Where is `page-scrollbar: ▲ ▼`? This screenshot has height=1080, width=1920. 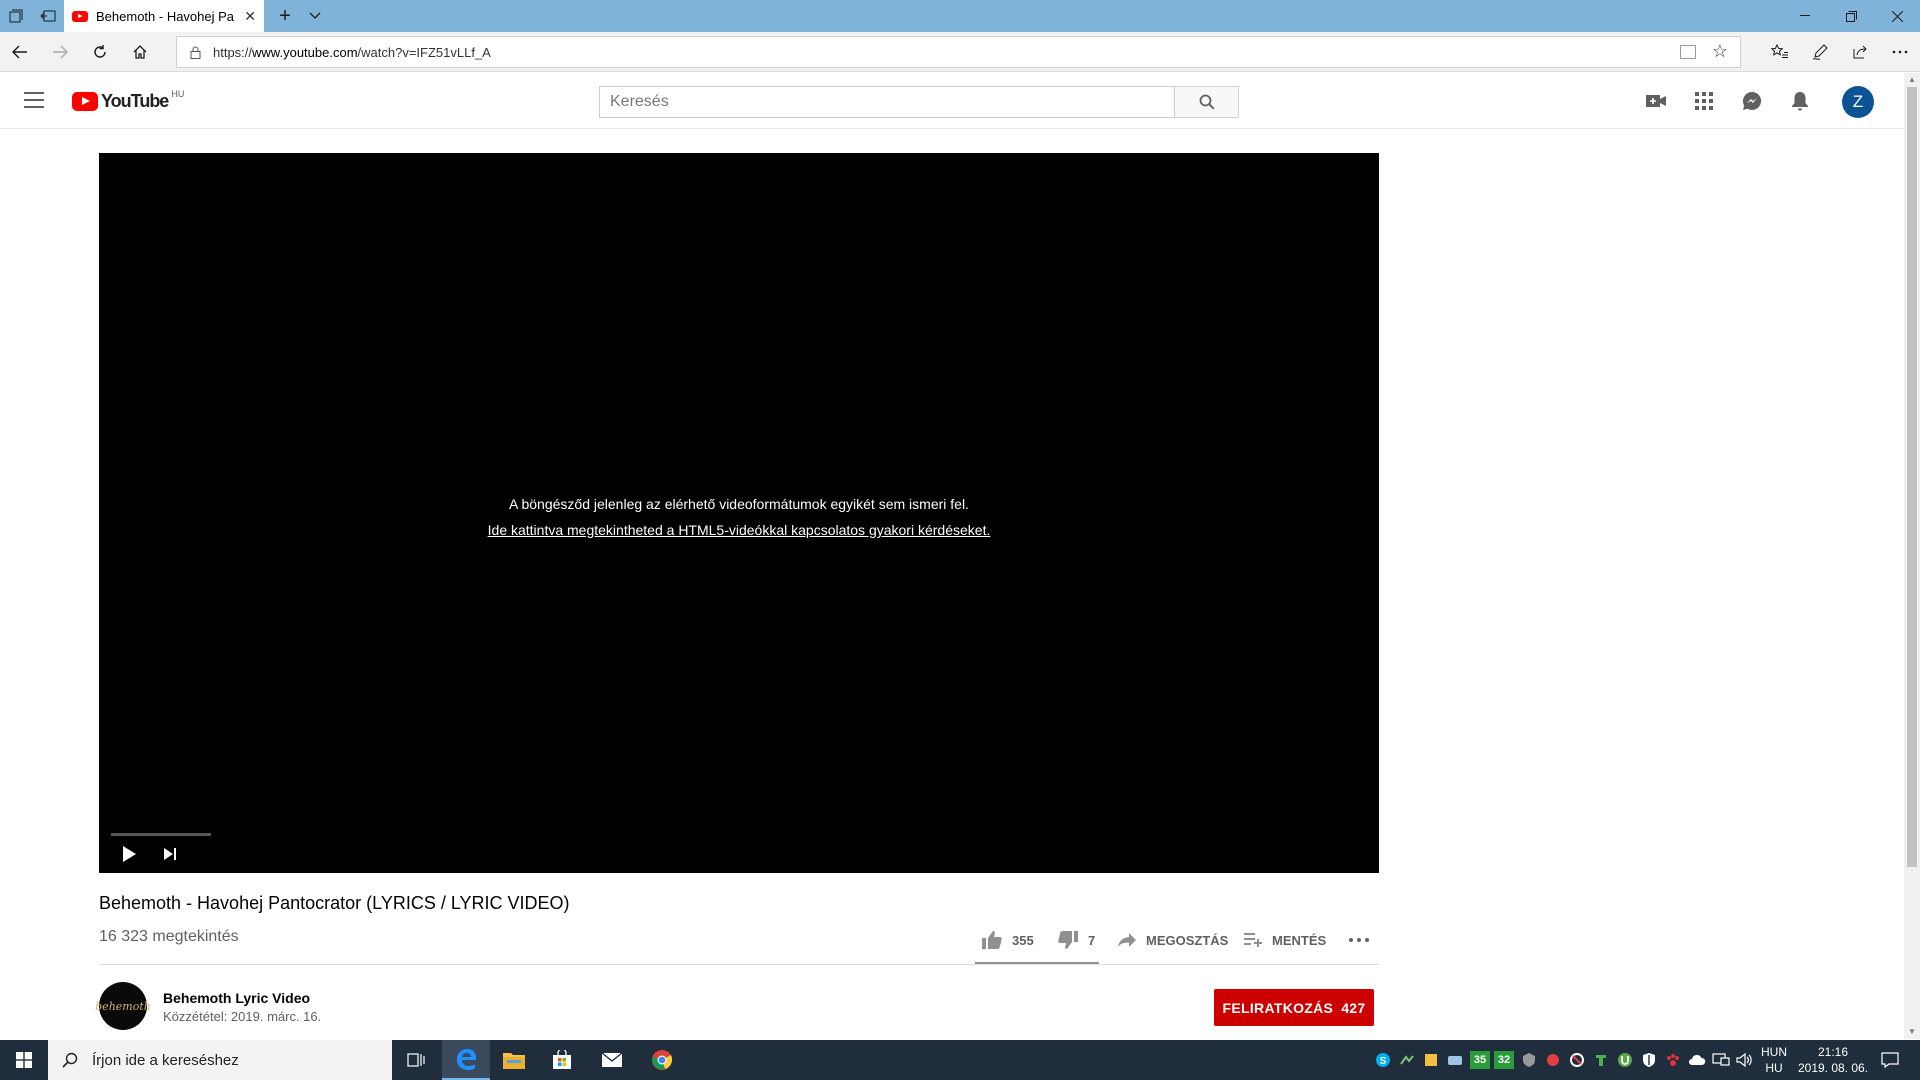 page-scrollbar: ▲ ▼ is located at coordinates (1912, 556).